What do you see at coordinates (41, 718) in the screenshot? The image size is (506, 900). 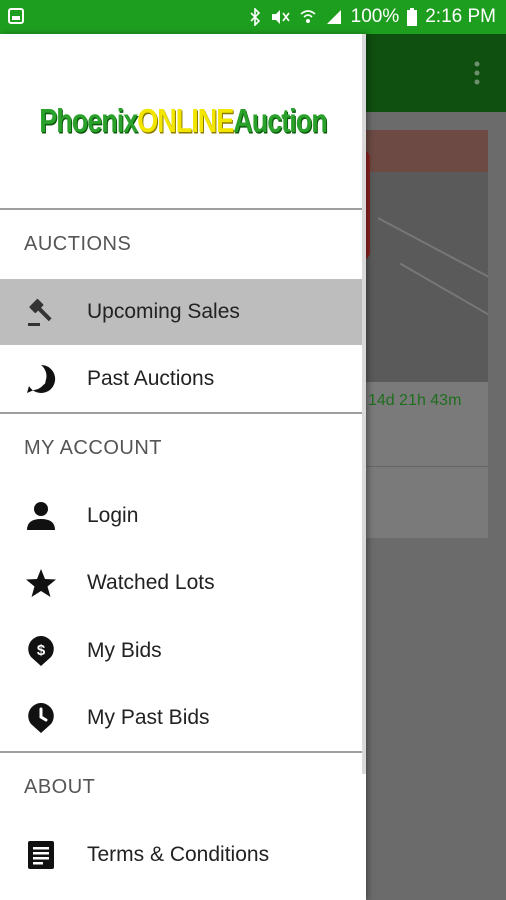 I see `clock-pin-icon` at bounding box center [41, 718].